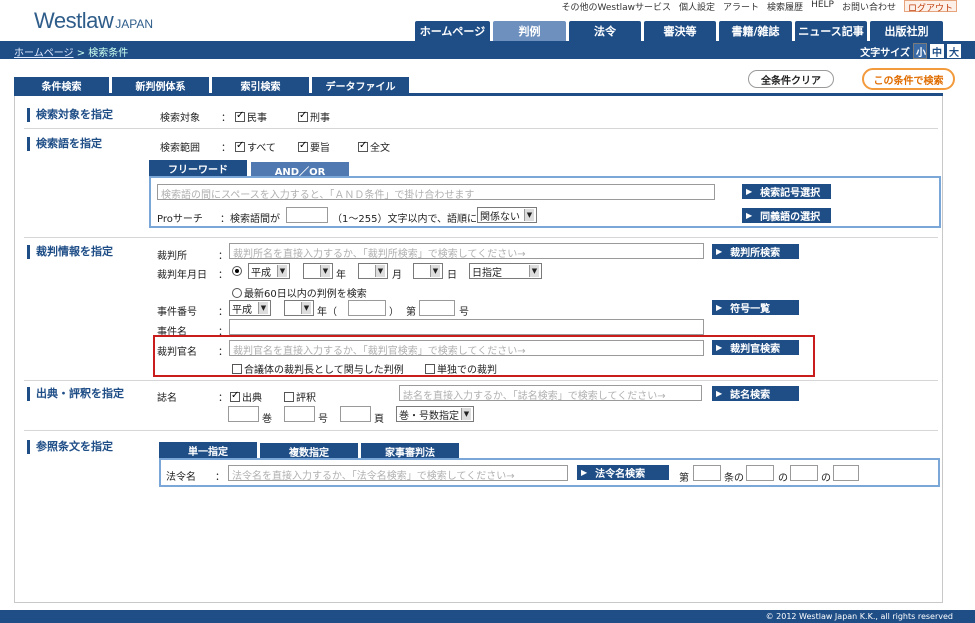  Describe the element at coordinates (452, 31) in the screenshot. I see `nav-tab-home: ホームページ` at that location.